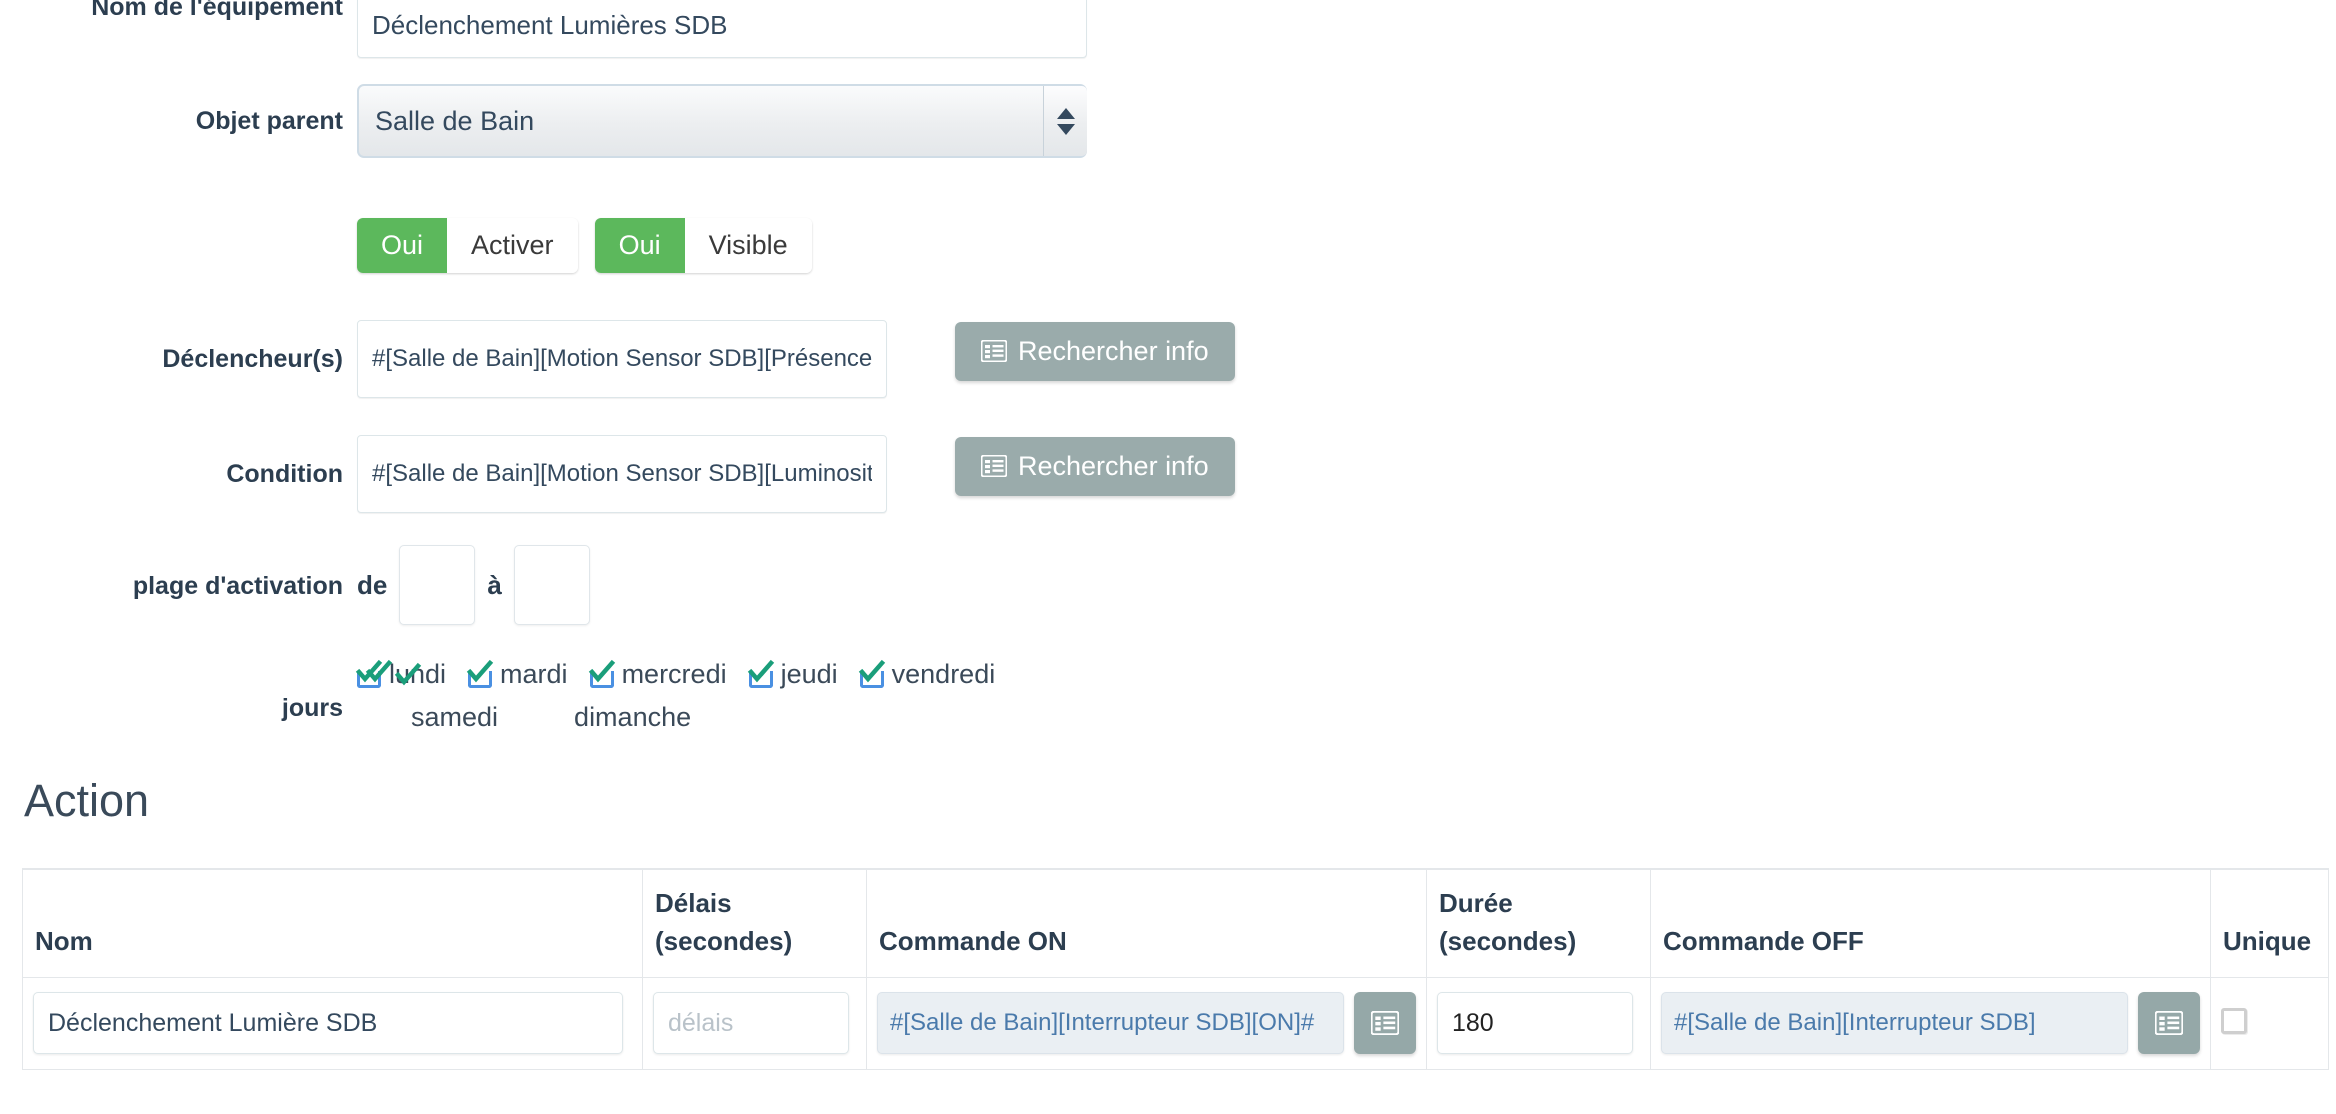 This screenshot has height=1114, width=2336. I want to click on trigger-search-info-button: Rechercher info, so click(1095, 351).